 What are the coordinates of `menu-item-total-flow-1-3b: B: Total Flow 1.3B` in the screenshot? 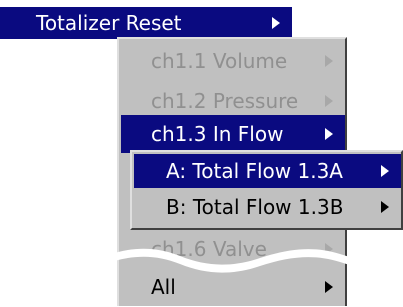 It's located at (267, 207).